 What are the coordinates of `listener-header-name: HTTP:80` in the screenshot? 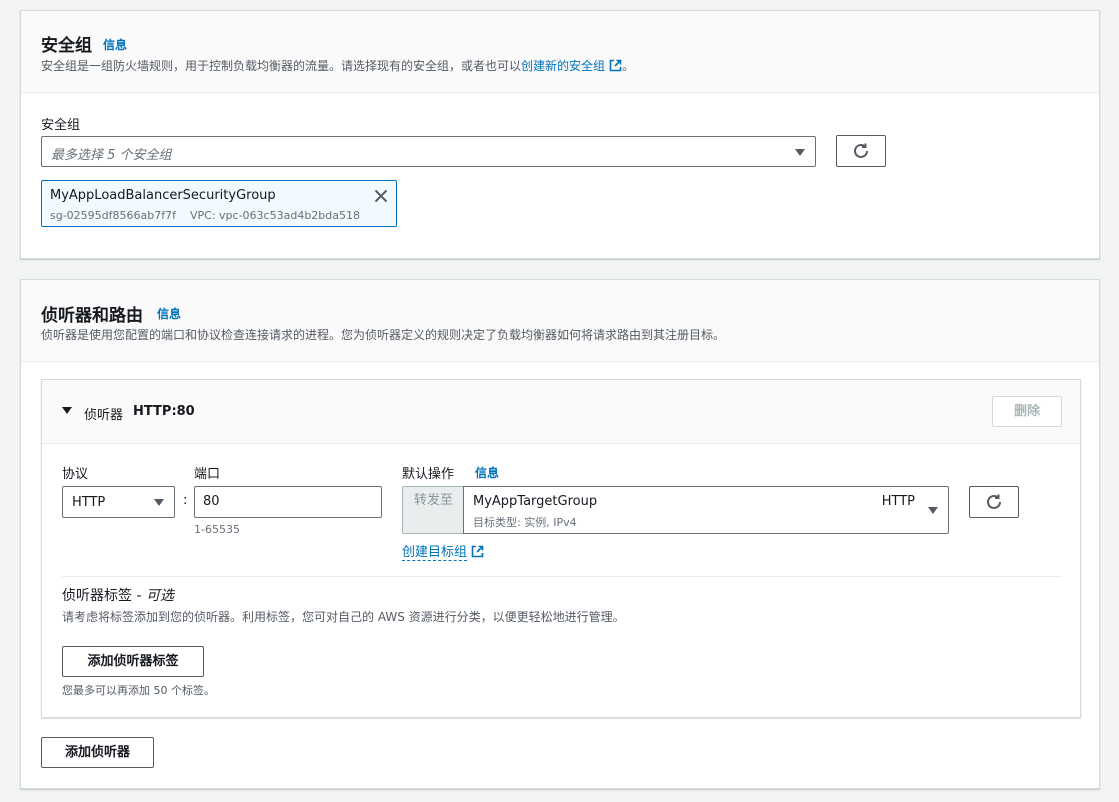 It's located at (164, 411).